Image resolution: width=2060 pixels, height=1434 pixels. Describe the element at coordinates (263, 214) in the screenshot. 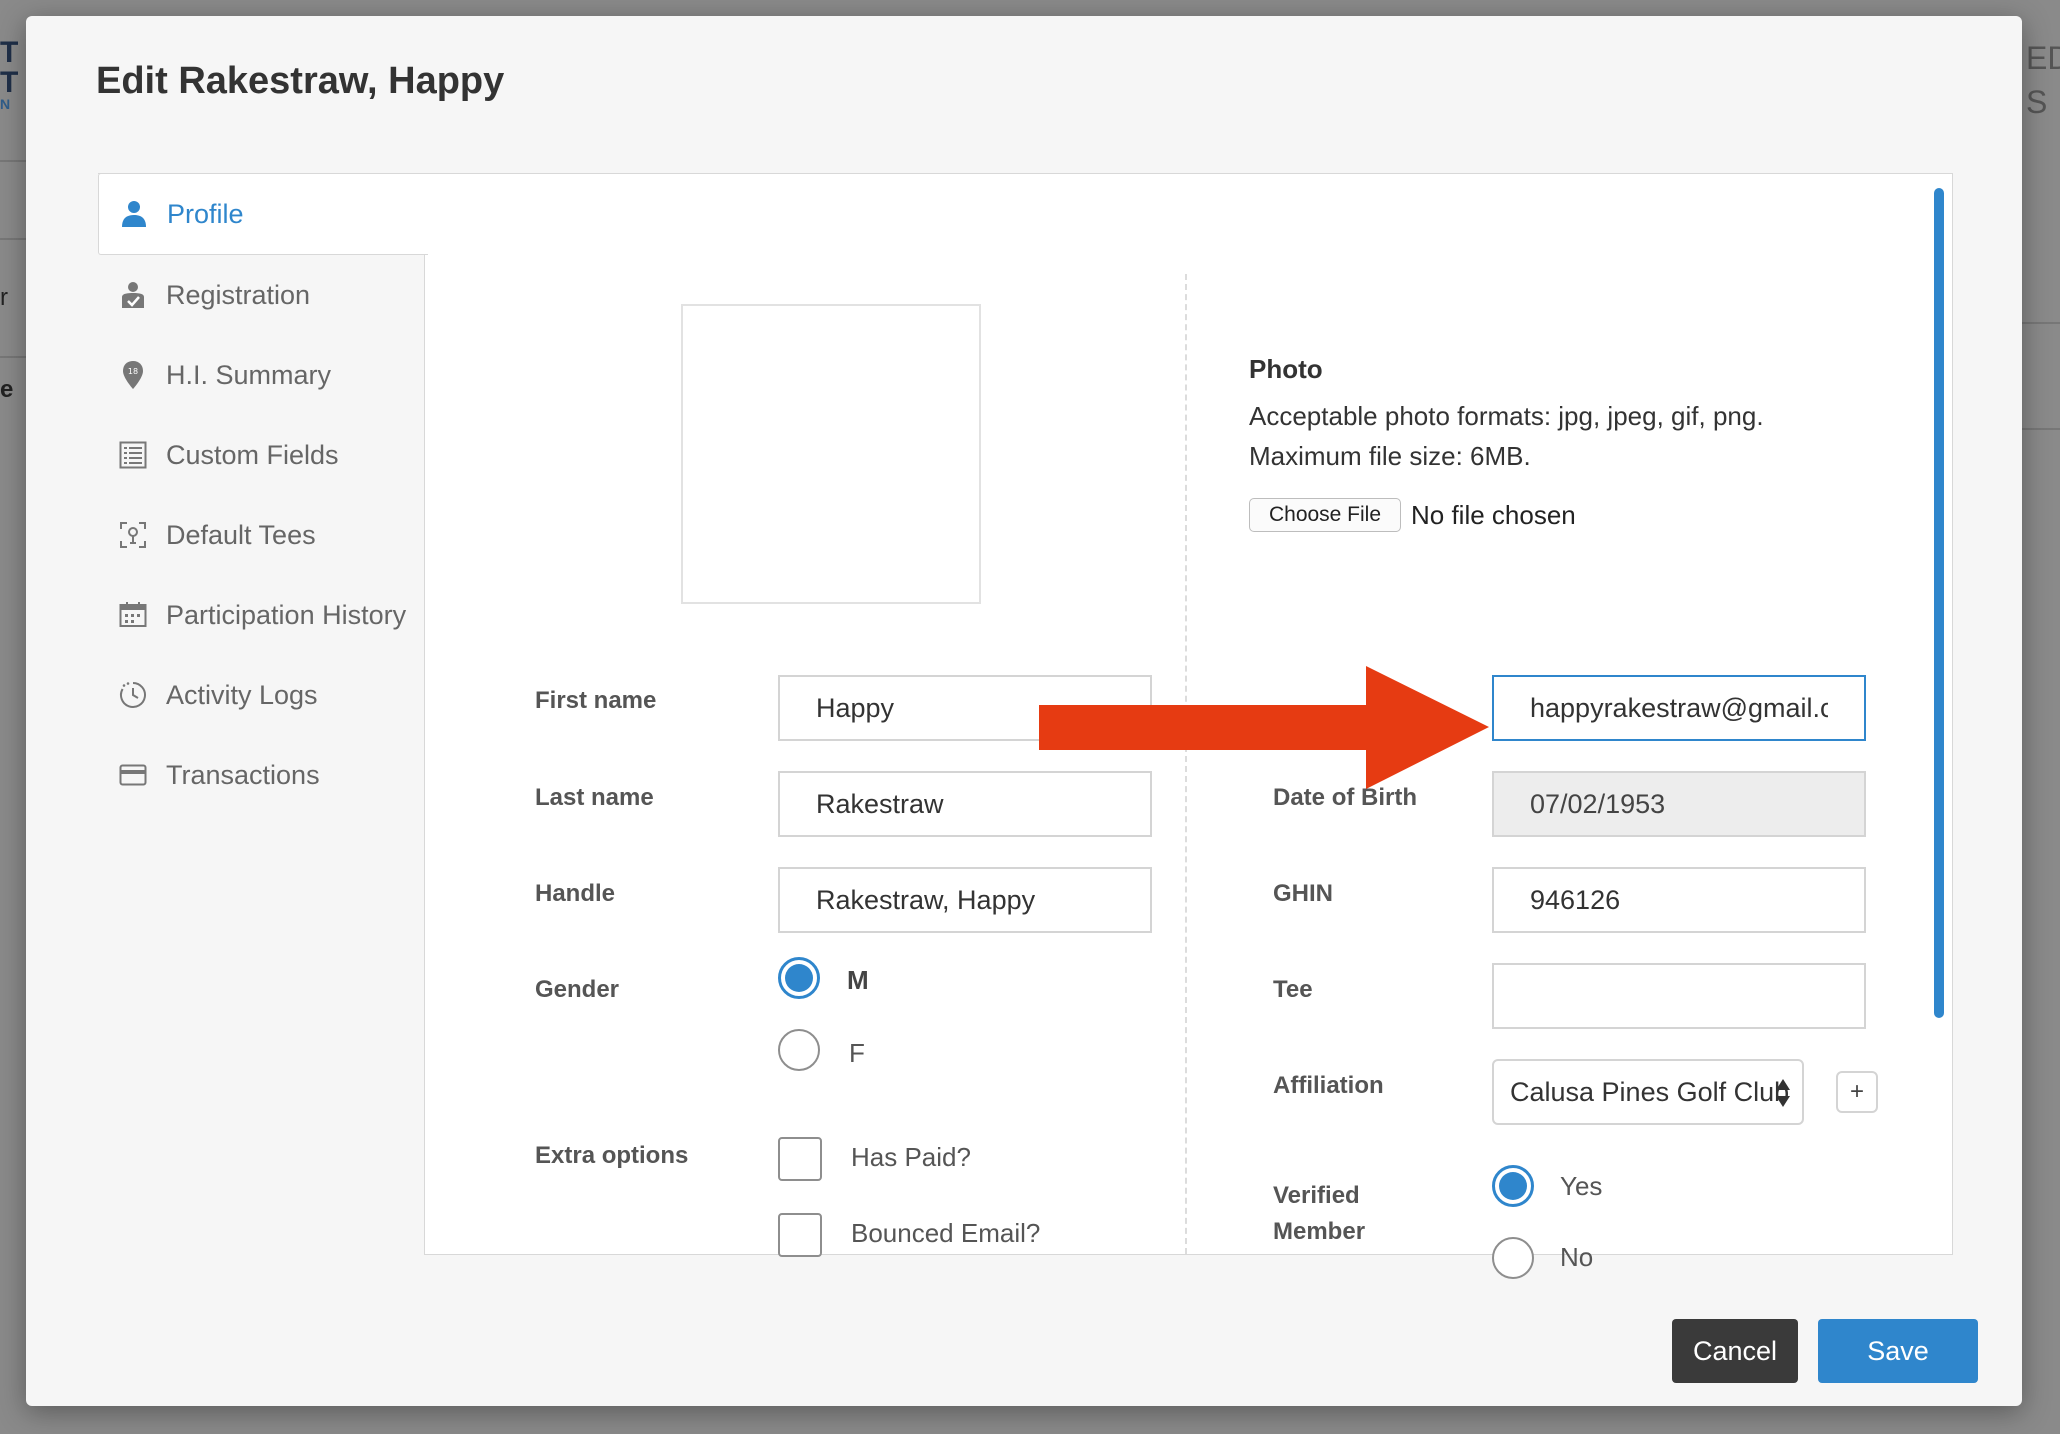

I see `nav-item-profile: Profile` at that location.